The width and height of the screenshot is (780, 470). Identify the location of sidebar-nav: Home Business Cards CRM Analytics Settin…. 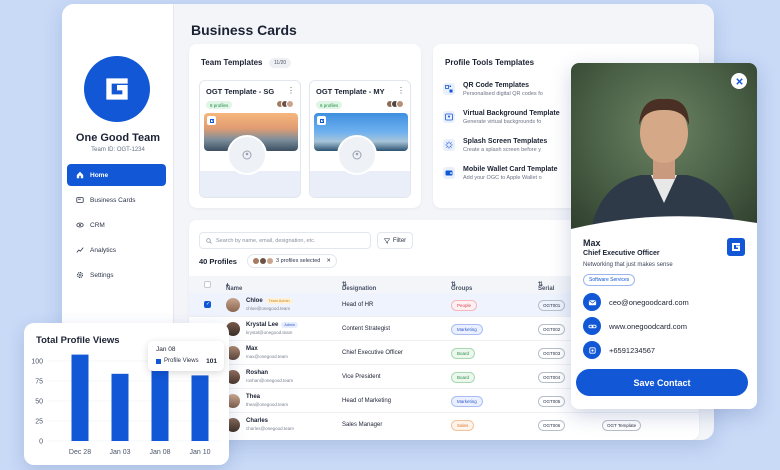
(116, 226).